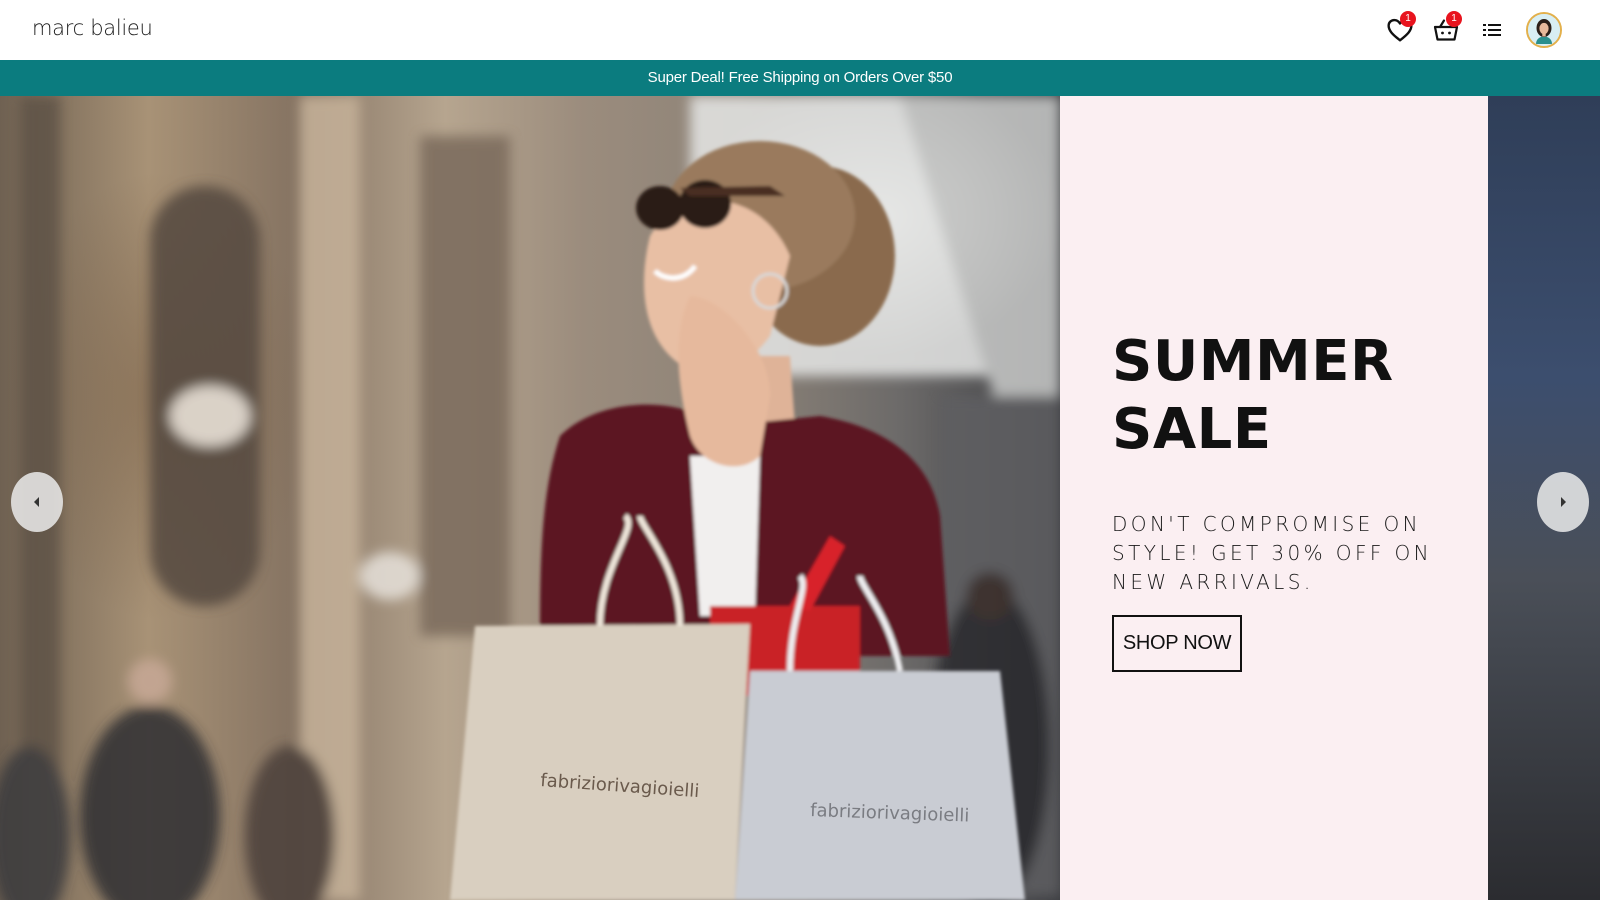 The height and width of the screenshot is (900, 1600). Describe the element at coordinates (800, 30) in the screenshot. I see `site-header: marc balieu 1 1` at that location.